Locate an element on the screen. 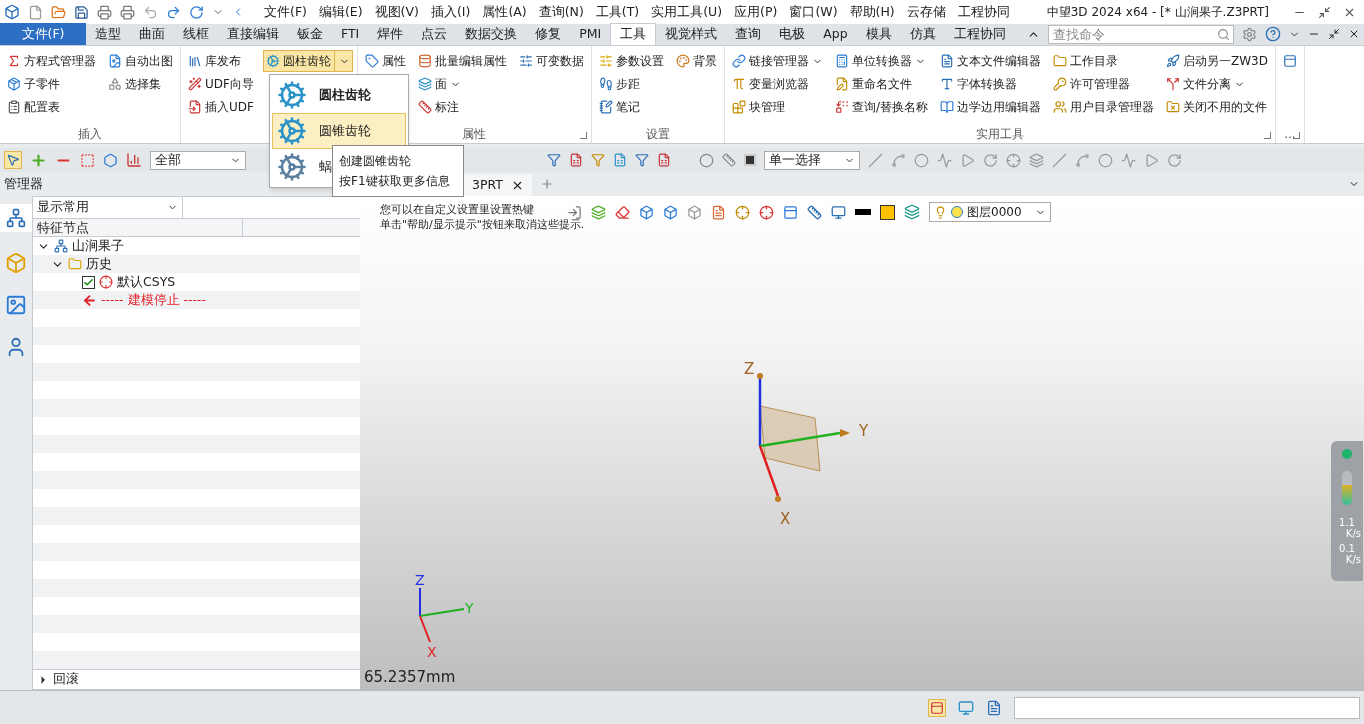 Image resolution: width=1364 pixels, height=724 pixels. group-label: 属性 is located at coordinates (474, 134).